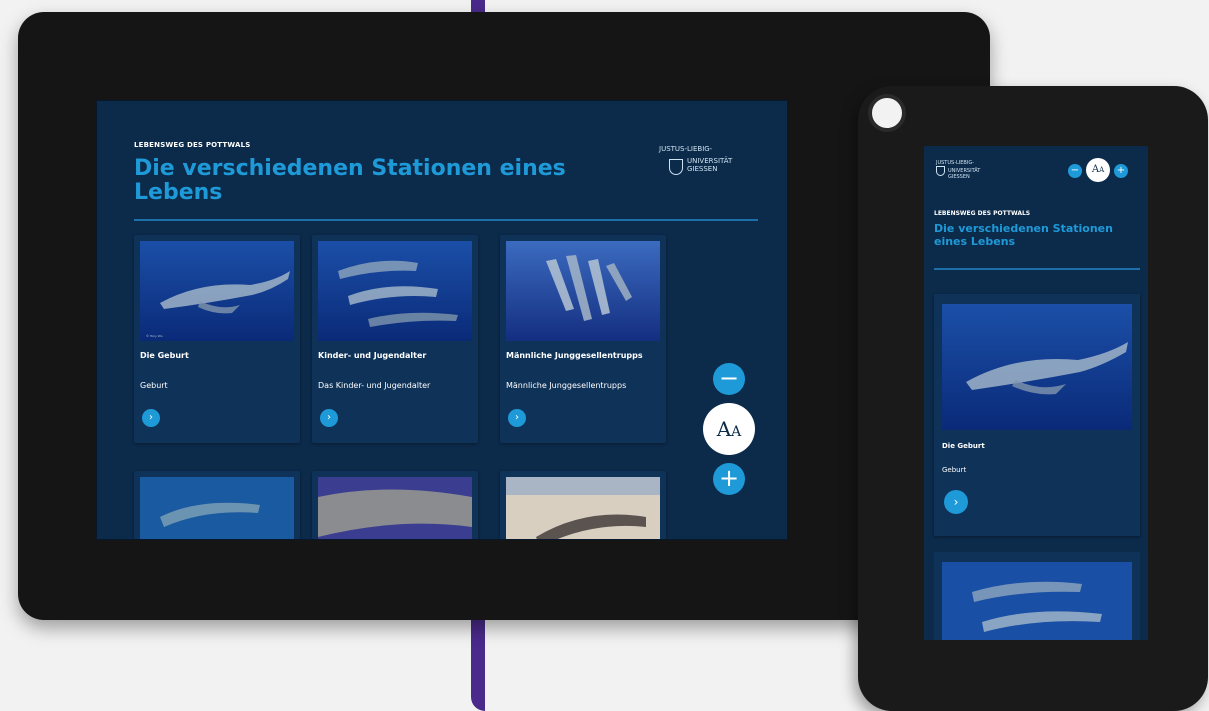 This screenshot has width=1209, height=711. I want to click on card-image-whale-beach, so click(583, 508).